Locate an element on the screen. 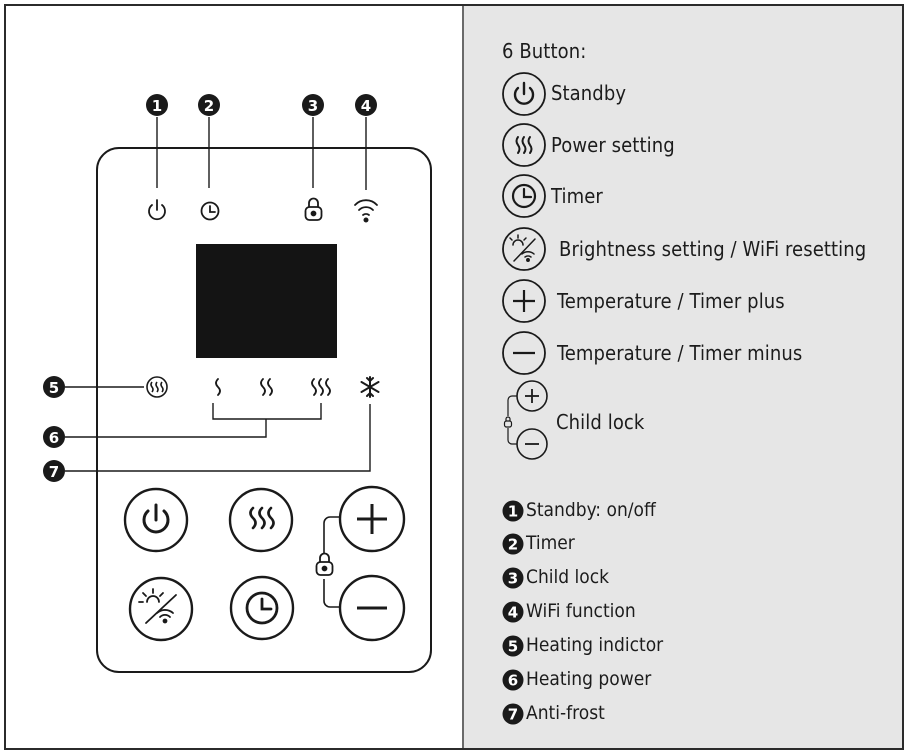  number-2-badge: 2 is located at coordinates (513, 544).